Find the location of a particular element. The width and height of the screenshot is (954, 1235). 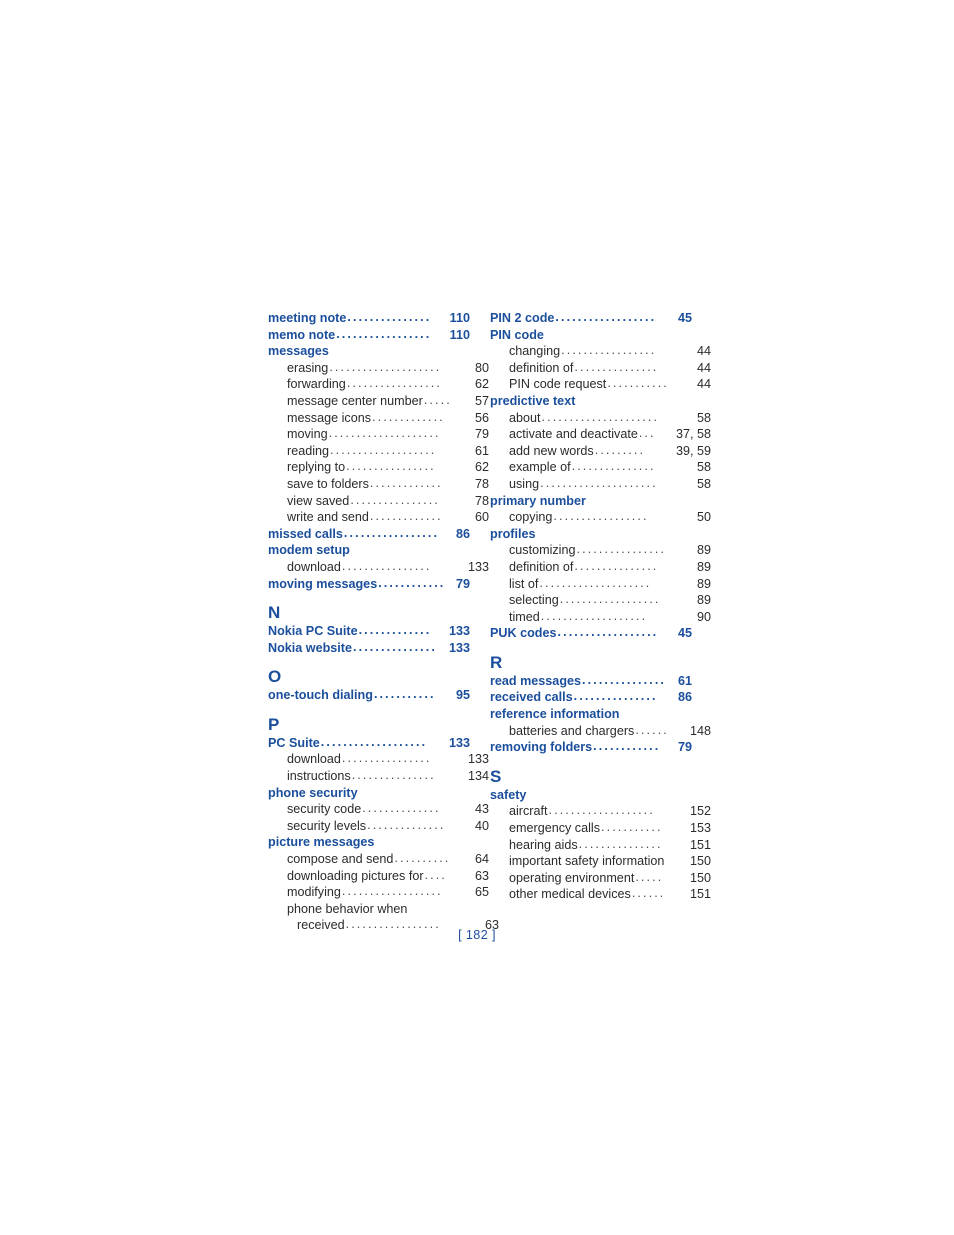

index-entry-label: missed calls is located at coordinates (305, 533).